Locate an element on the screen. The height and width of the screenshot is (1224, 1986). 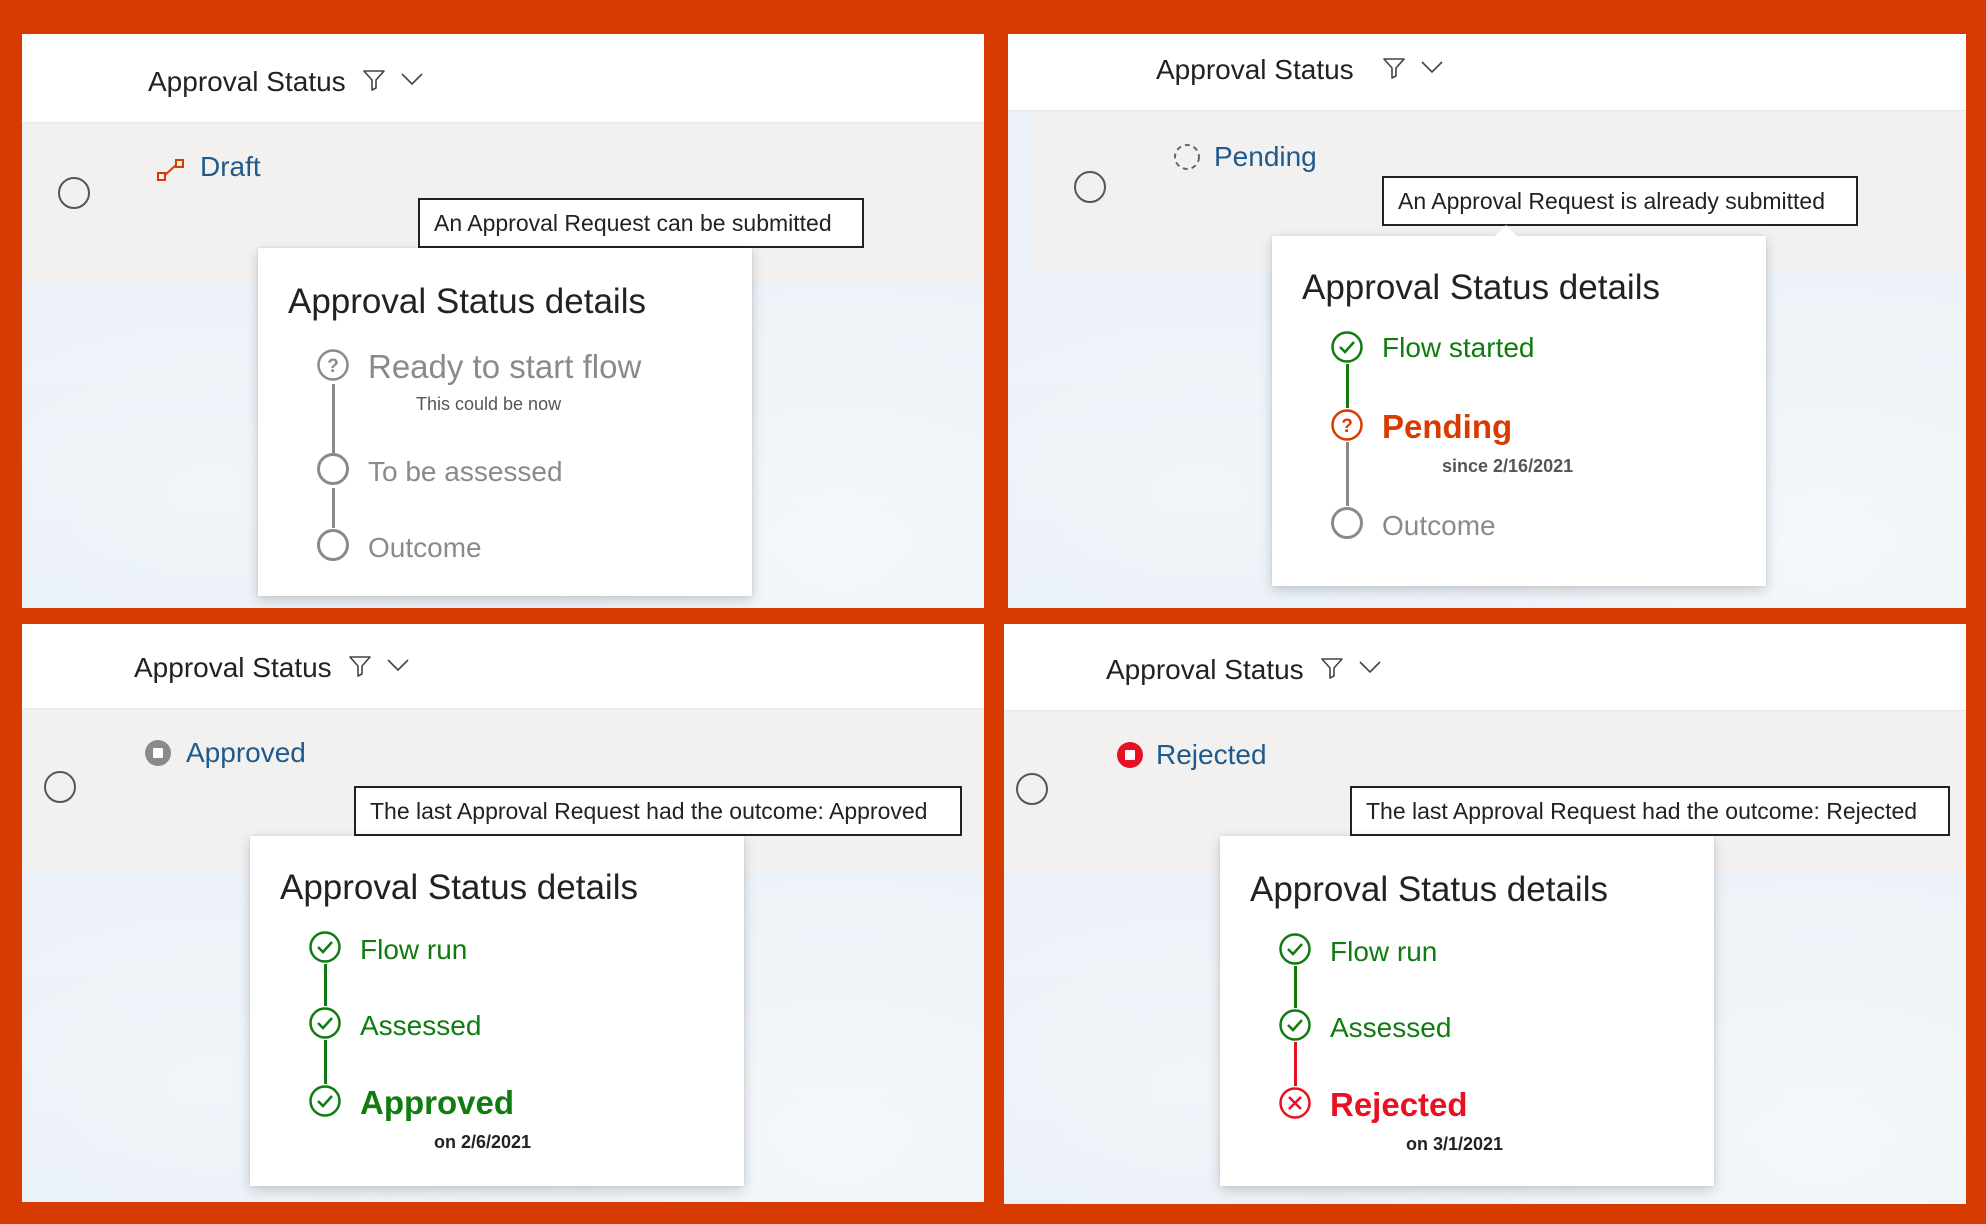
stop-red-icon is located at coordinates (1130, 755).